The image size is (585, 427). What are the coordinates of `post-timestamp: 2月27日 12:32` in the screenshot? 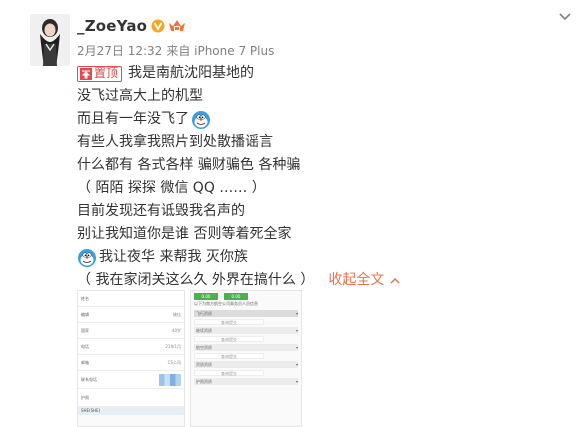 It's located at (119, 50).